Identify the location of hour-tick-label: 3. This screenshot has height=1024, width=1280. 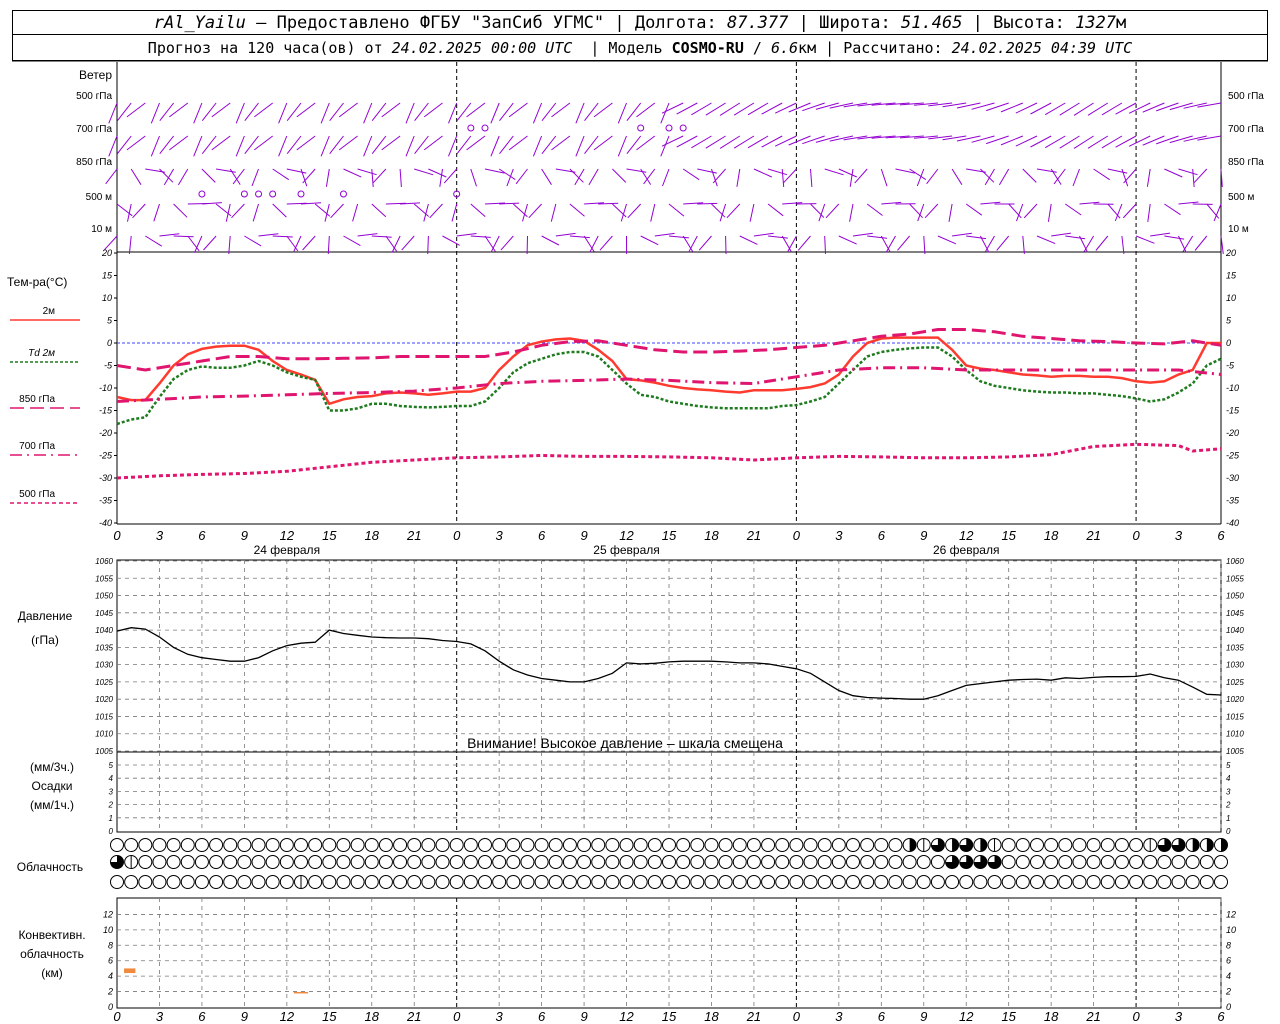
(500, 535).